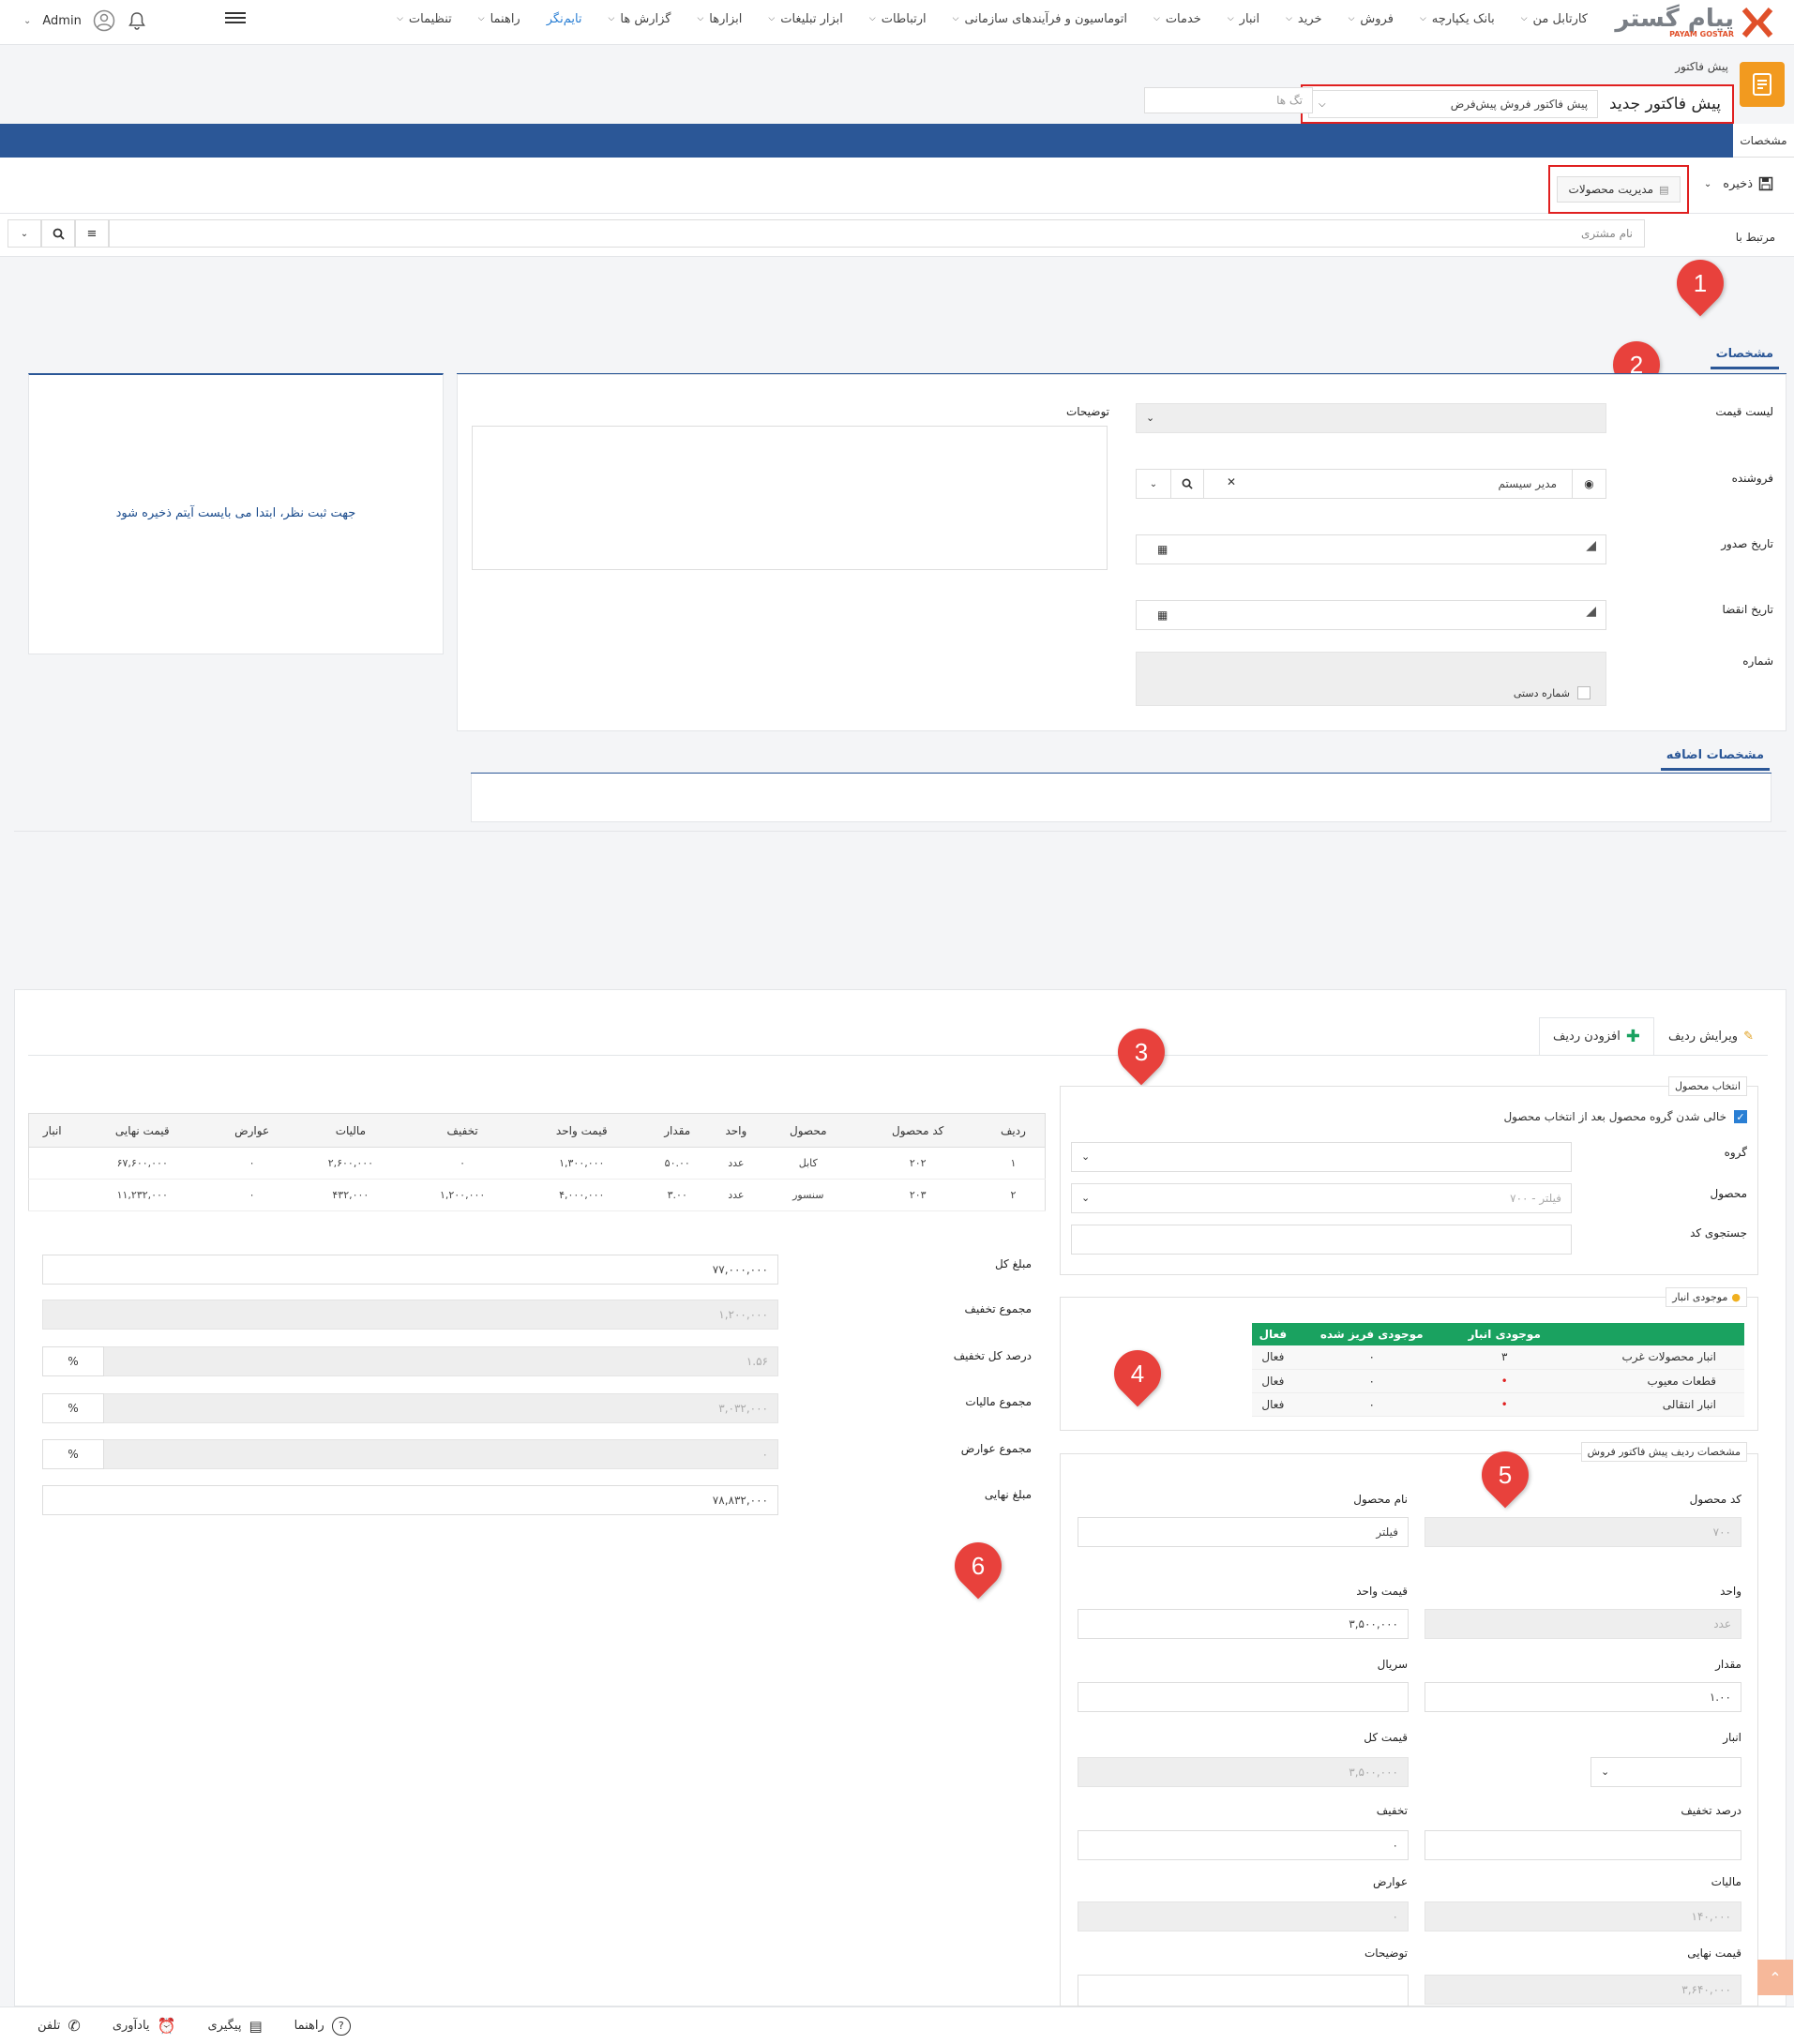  What do you see at coordinates (1321, 1198) in the screenshot?
I see `product-select: فیلتر - ۷۰۰ ⌄` at bounding box center [1321, 1198].